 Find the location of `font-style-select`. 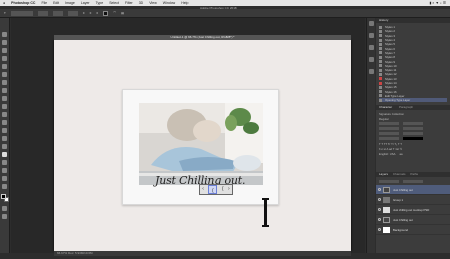

font-style-select is located at coordinates (42, 13).